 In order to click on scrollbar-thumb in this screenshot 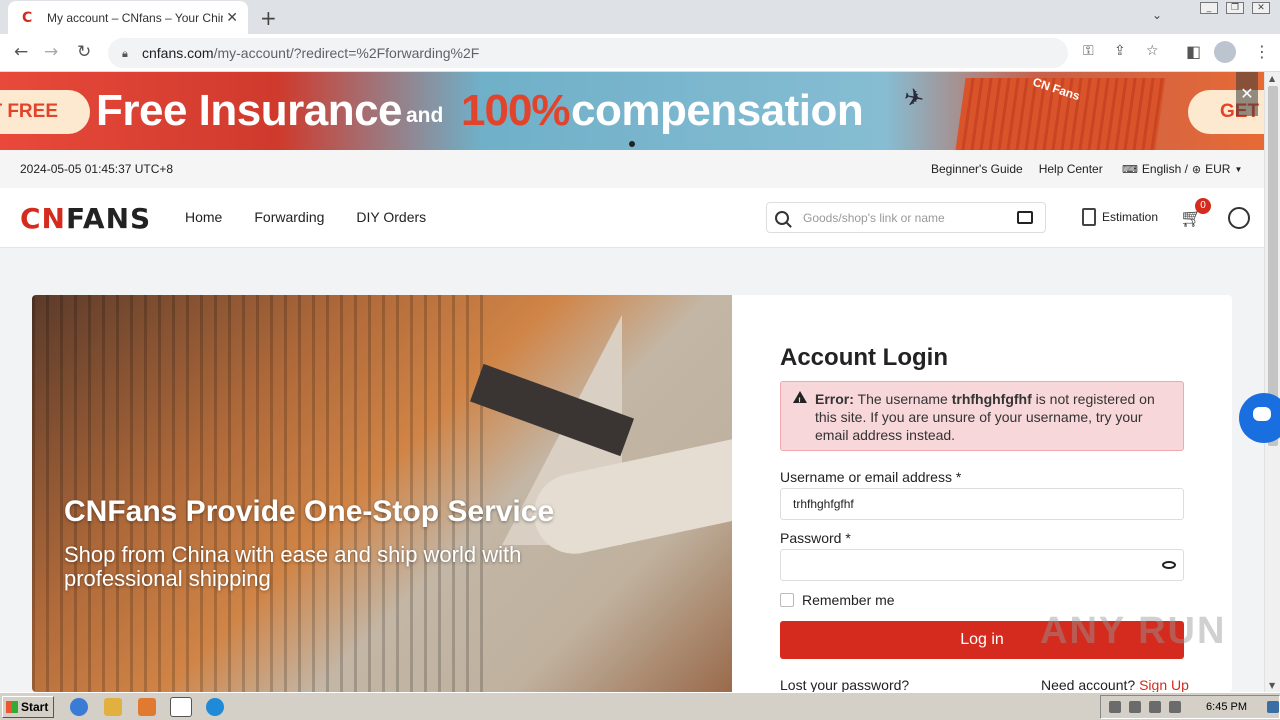, I will do `click(1273, 266)`.